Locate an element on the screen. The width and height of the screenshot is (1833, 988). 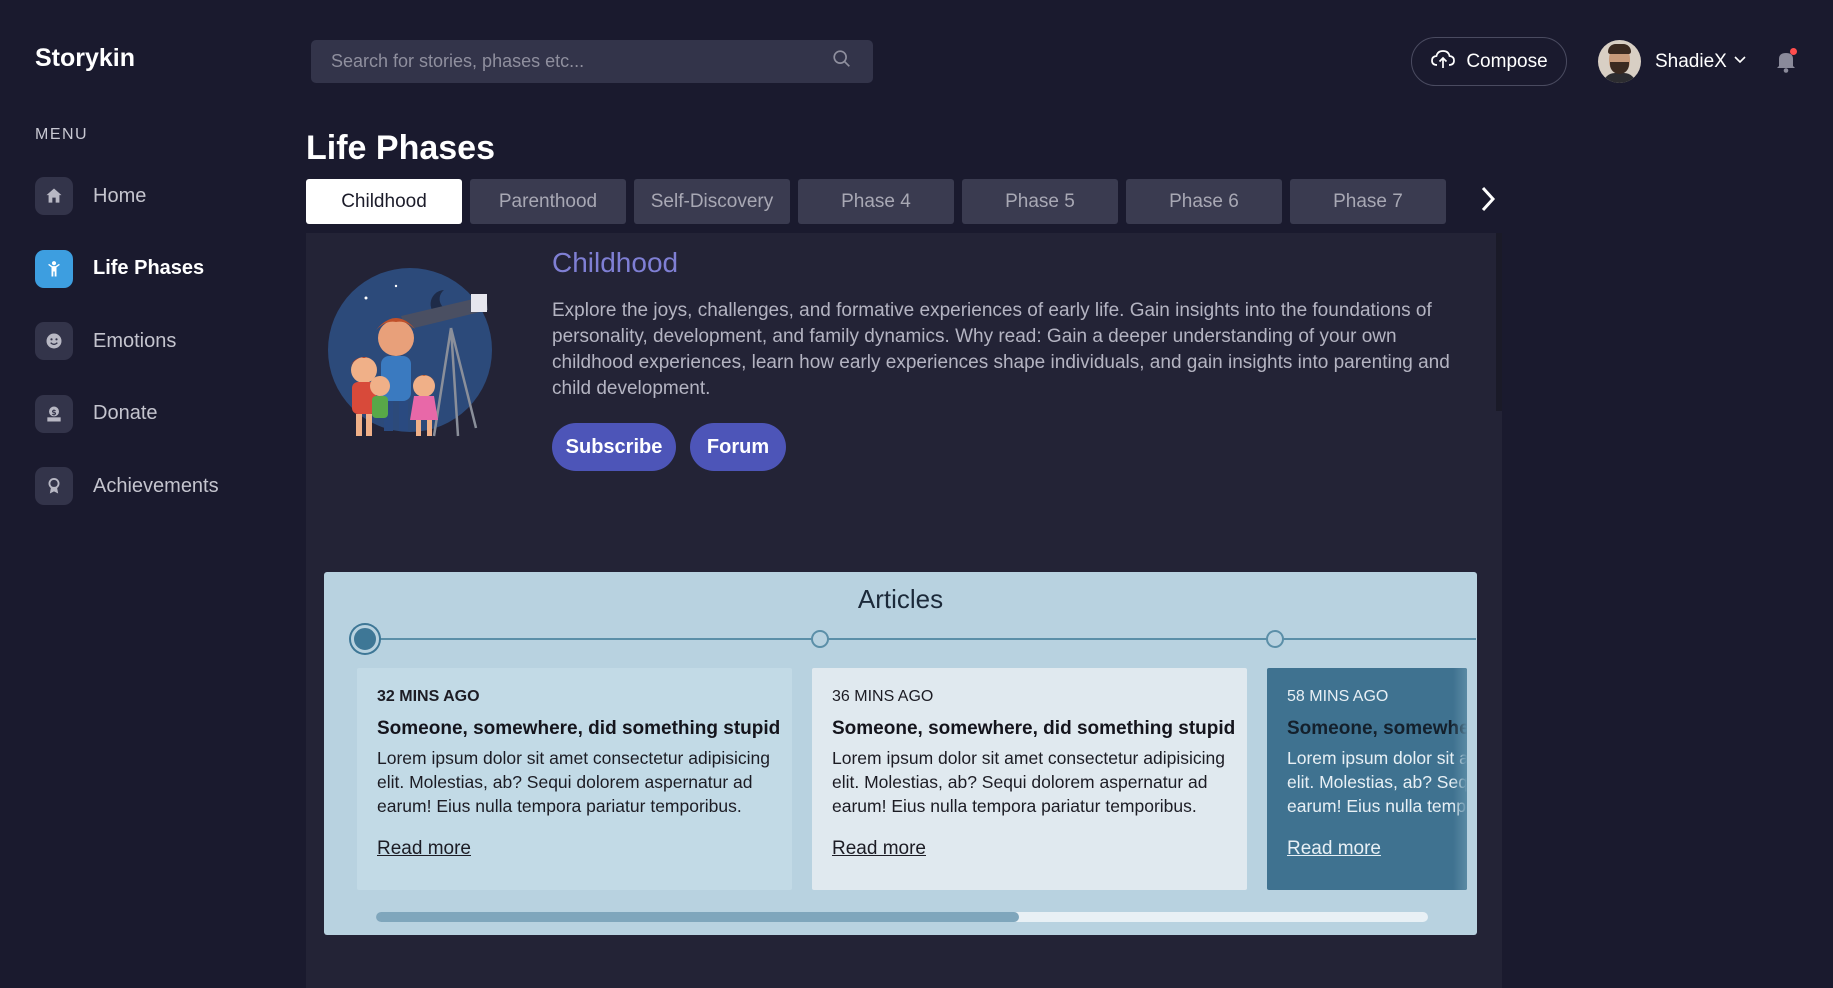
sidebar-item-label: Donate is located at coordinates (125, 413).